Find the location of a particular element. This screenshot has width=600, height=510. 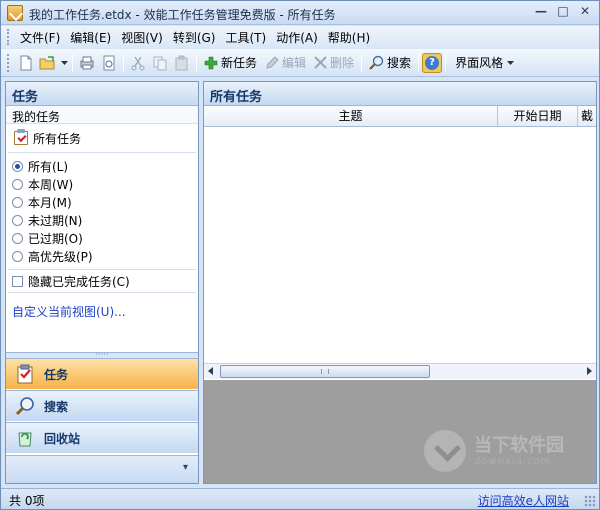

filter-radio-all is located at coordinates (17, 166).